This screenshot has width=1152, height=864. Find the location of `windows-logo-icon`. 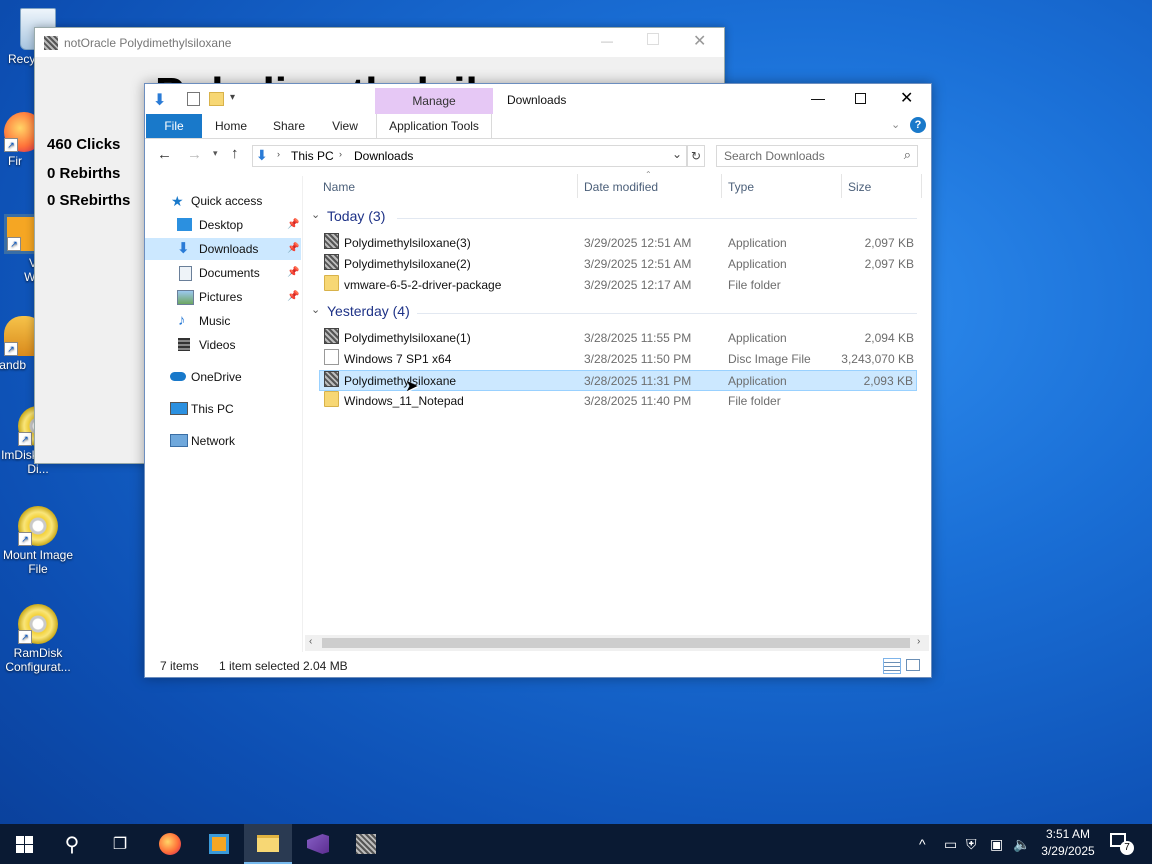

windows-logo-icon is located at coordinates (24, 844).